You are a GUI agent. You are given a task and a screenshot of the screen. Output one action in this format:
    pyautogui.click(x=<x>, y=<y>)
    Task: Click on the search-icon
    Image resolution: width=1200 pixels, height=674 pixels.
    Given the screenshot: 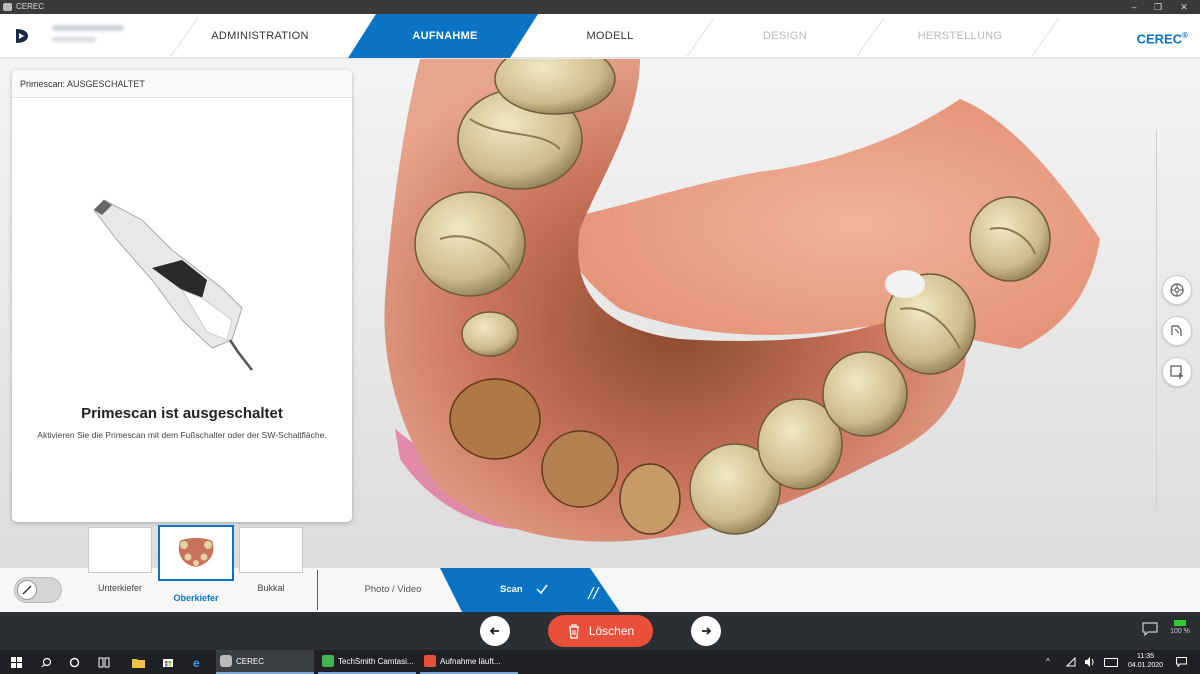 What is the action you would take?
    pyautogui.click(x=46, y=662)
    